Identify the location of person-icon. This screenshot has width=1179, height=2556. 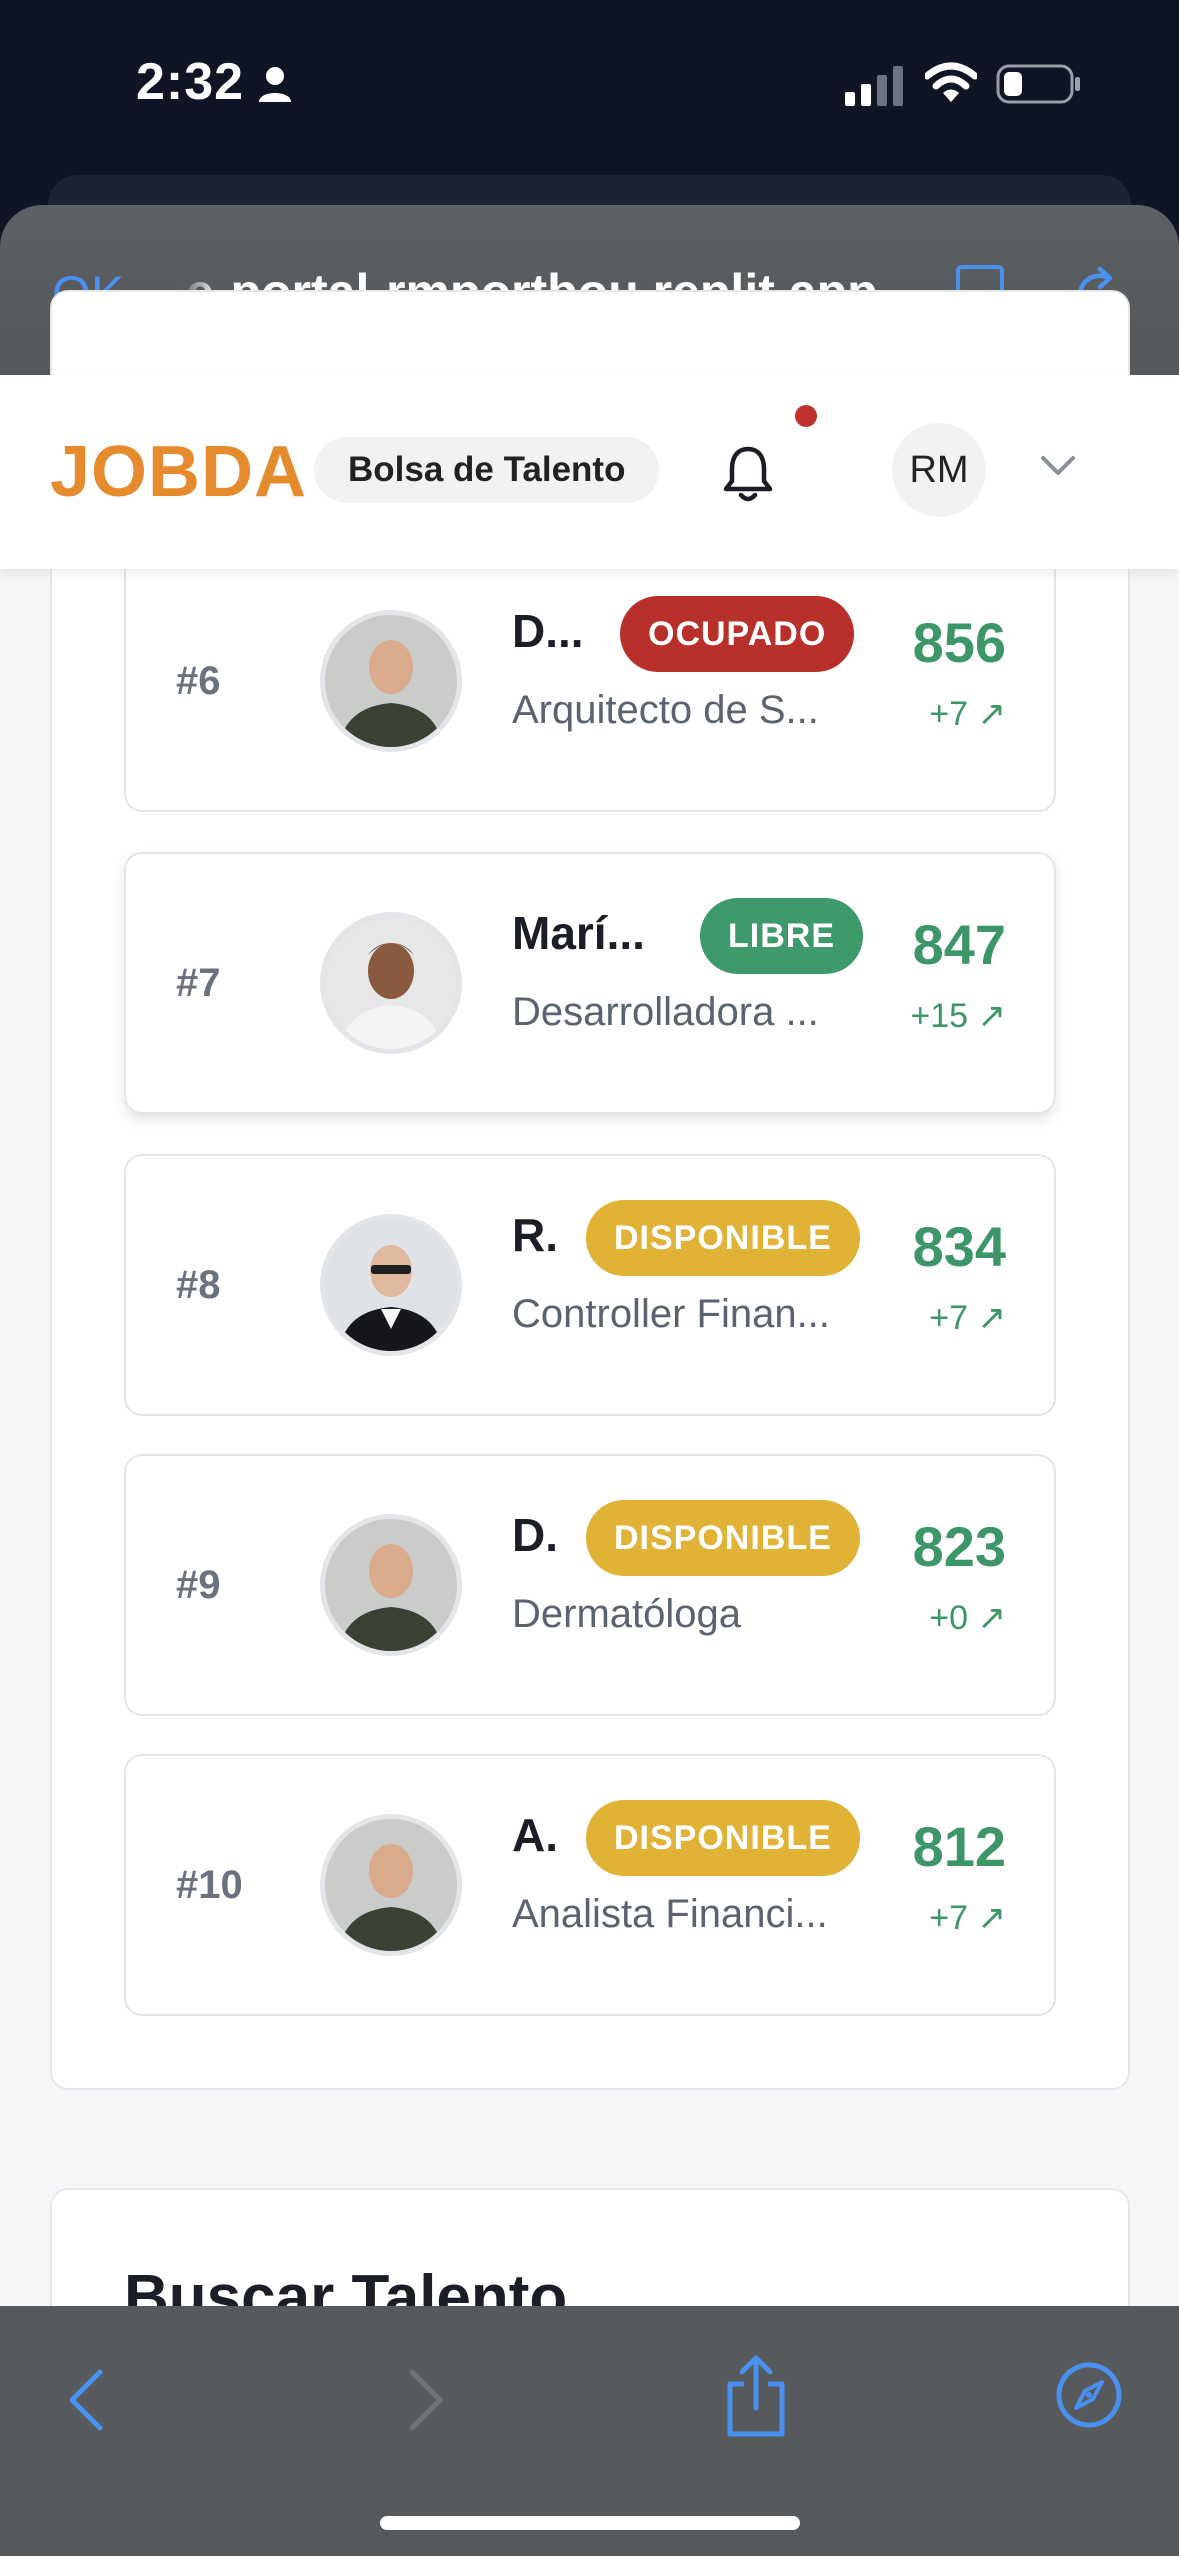
(275, 84).